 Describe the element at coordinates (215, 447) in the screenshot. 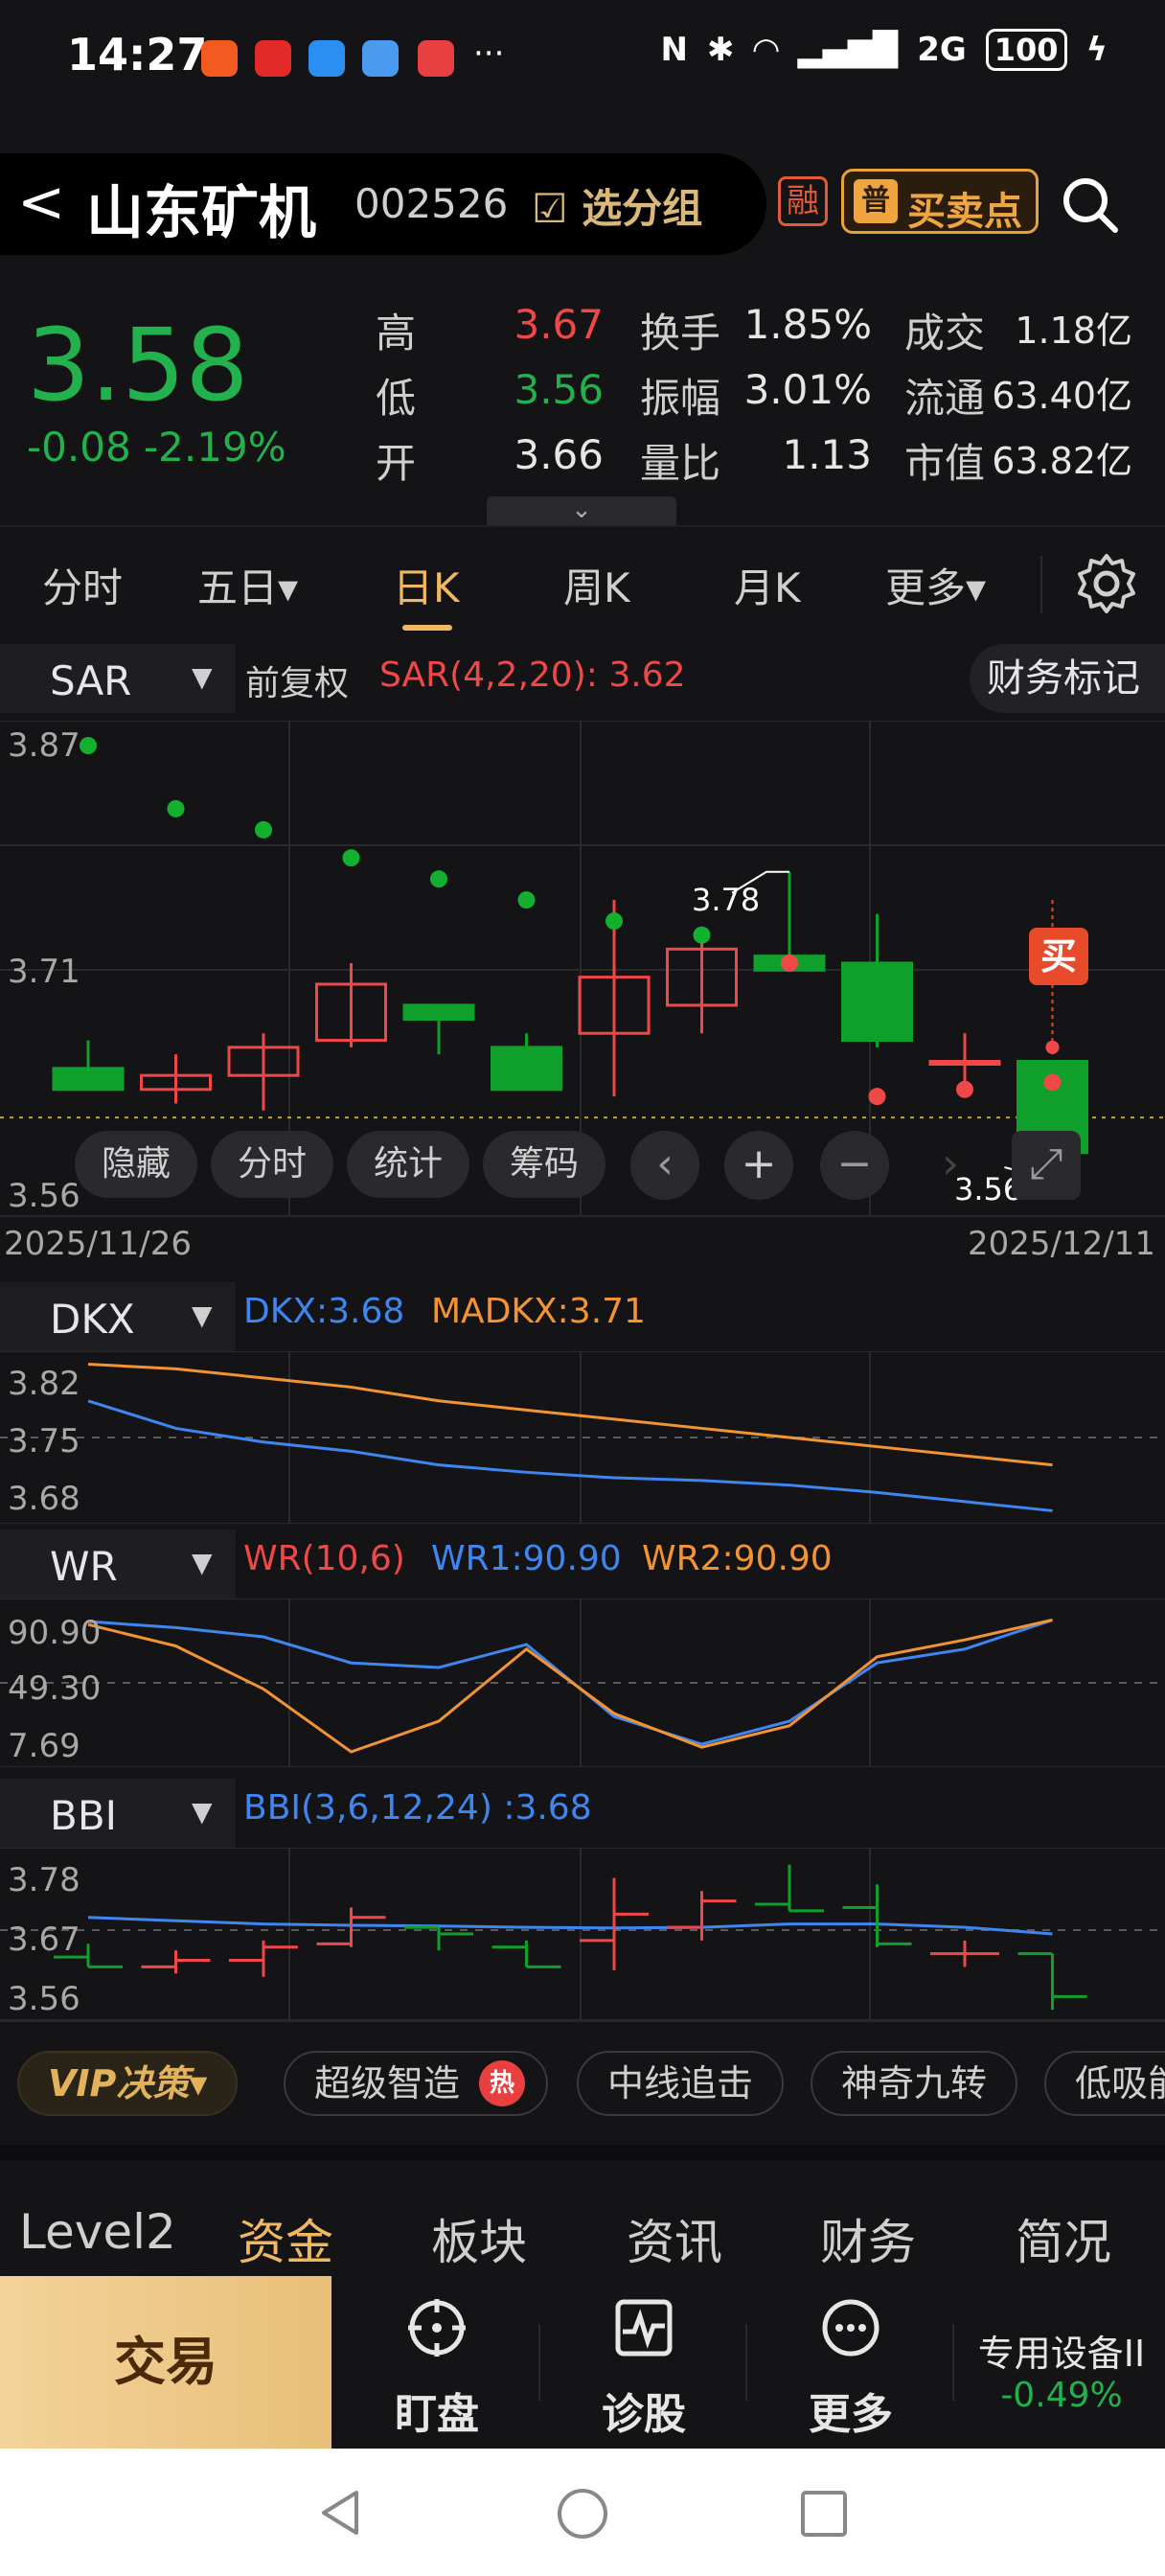

I see `change-pct: -2.19%` at that location.